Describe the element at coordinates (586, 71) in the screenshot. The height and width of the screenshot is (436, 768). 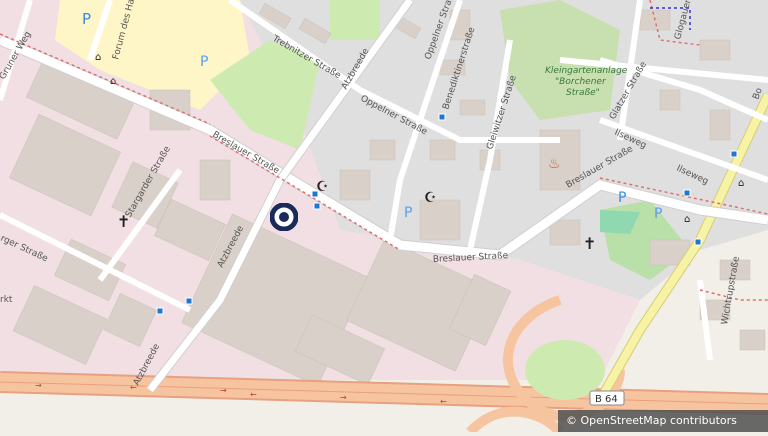
I see `garden-label: Kleingartenanlage` at that location.